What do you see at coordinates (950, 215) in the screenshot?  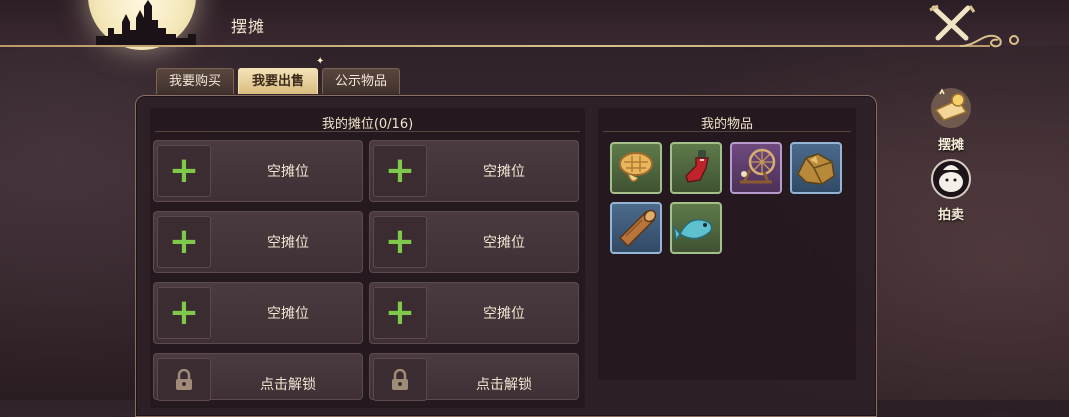 I see `nav-auction-label: 拍卖` at bounding box center [950, 215].